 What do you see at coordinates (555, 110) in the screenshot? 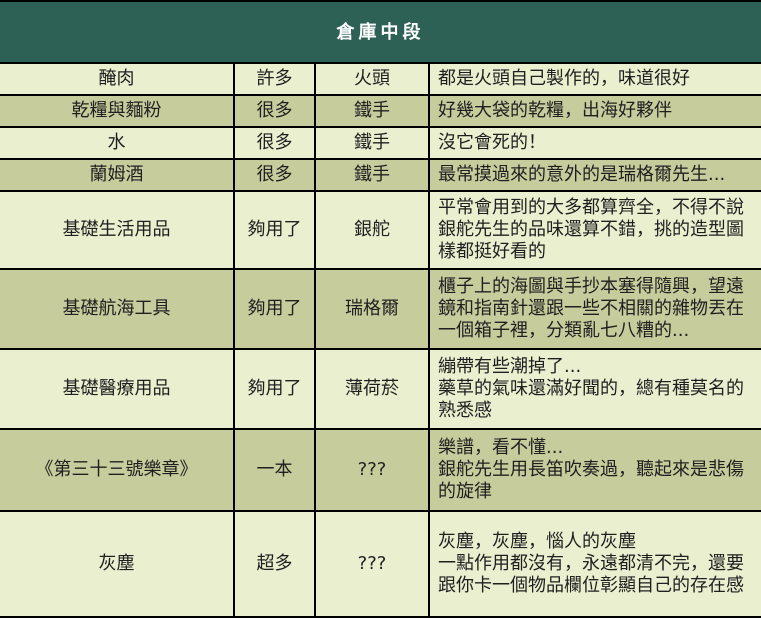
I see `notes-text: 好幾大袋的乾糧，出海好夥伴` at bounding box center [555, 110].